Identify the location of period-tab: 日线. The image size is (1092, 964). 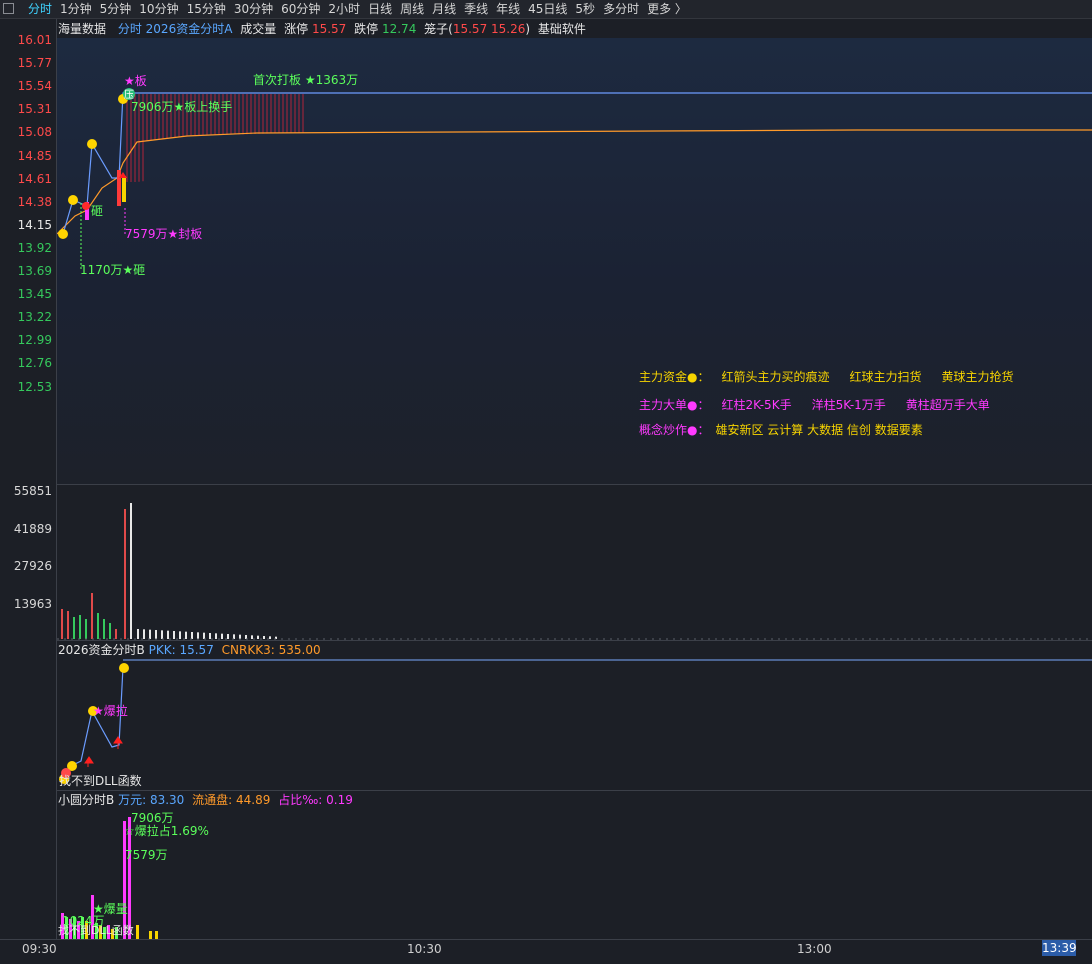
(380, 9).